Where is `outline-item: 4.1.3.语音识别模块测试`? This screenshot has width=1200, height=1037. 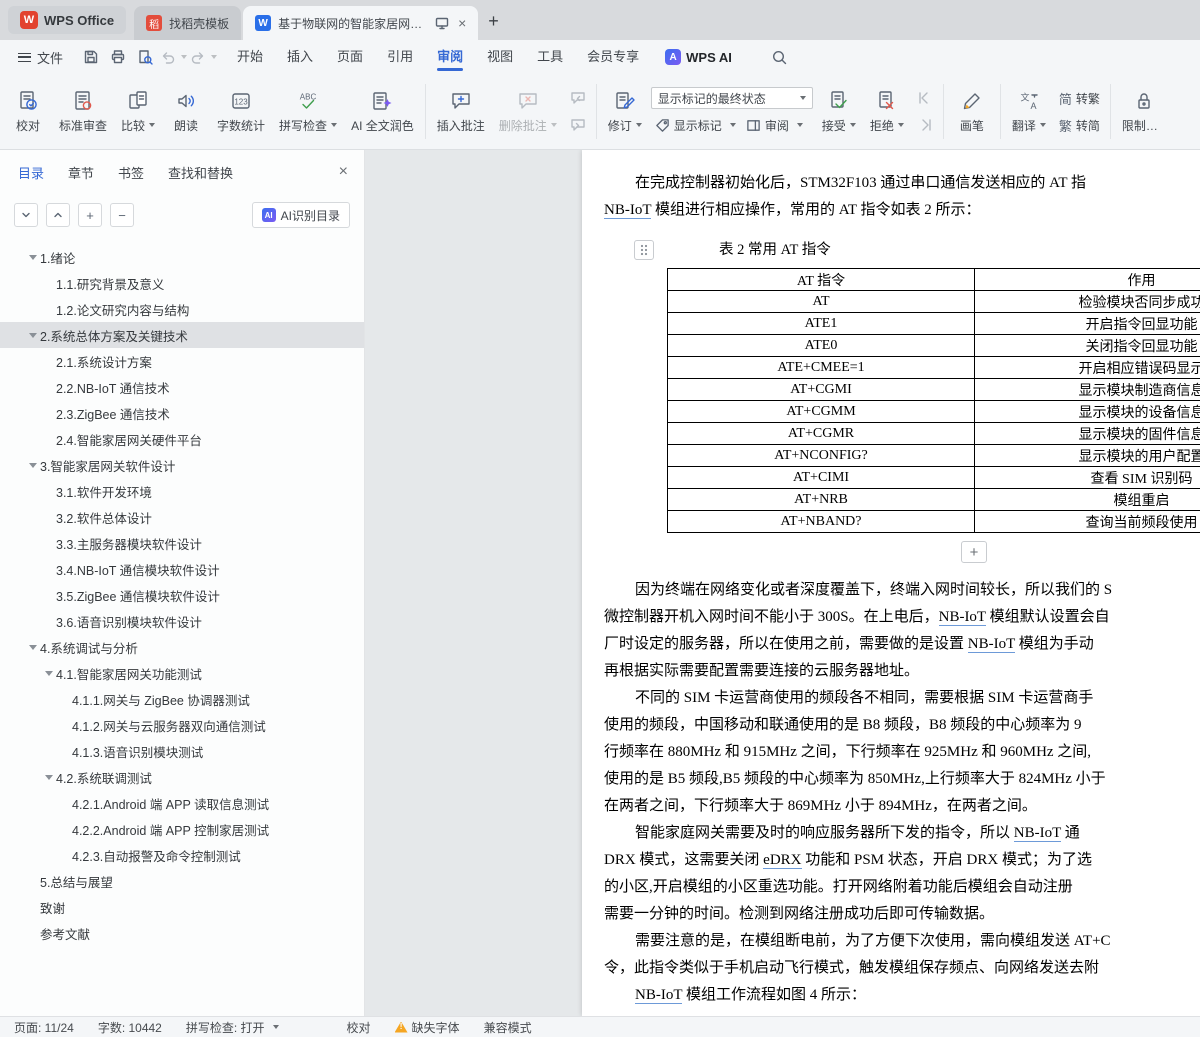
outline-item: 4.1.3.语音识别模块测试 is located at coordinates (182, 751).